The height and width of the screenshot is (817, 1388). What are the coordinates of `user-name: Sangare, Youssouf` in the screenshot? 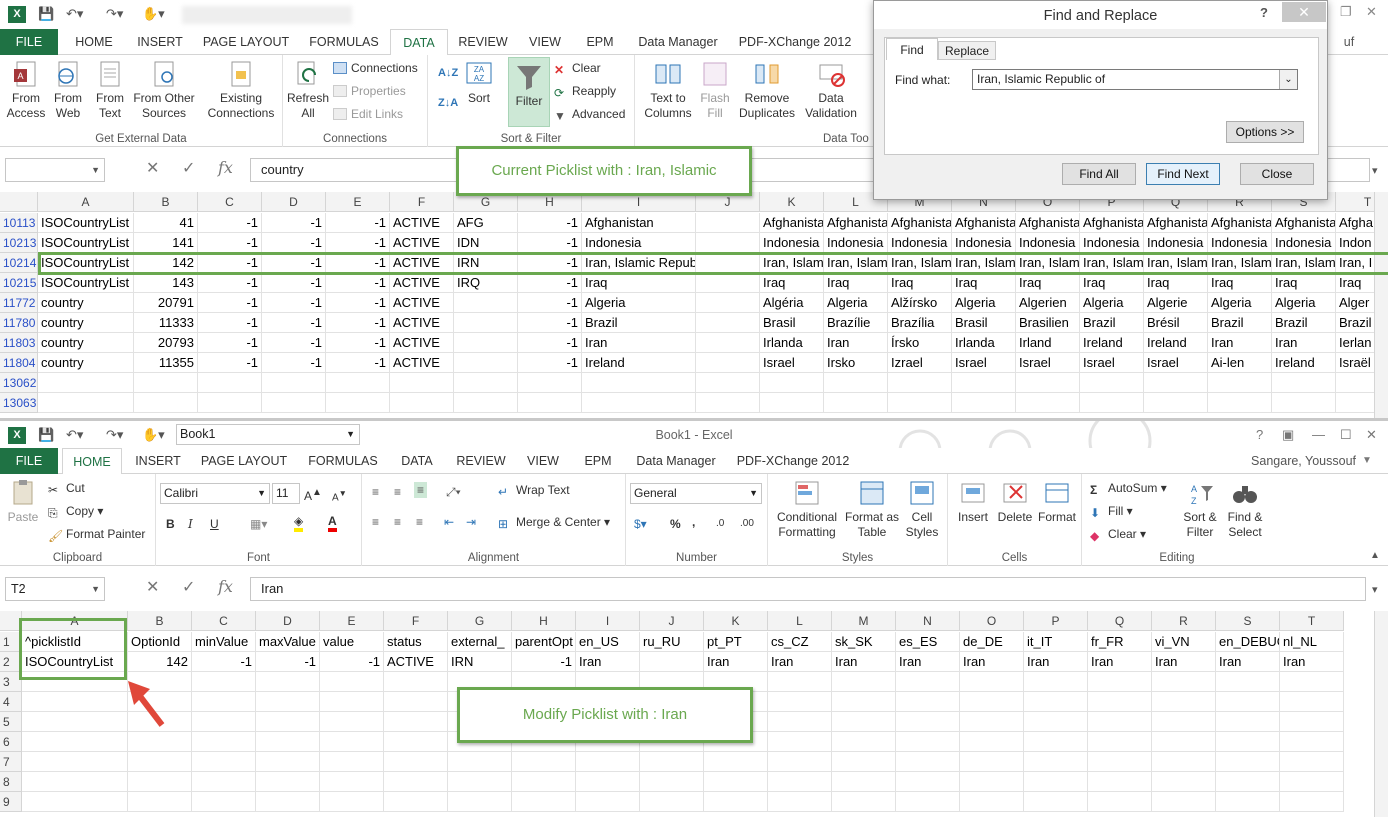 It's located at (1293, 461).